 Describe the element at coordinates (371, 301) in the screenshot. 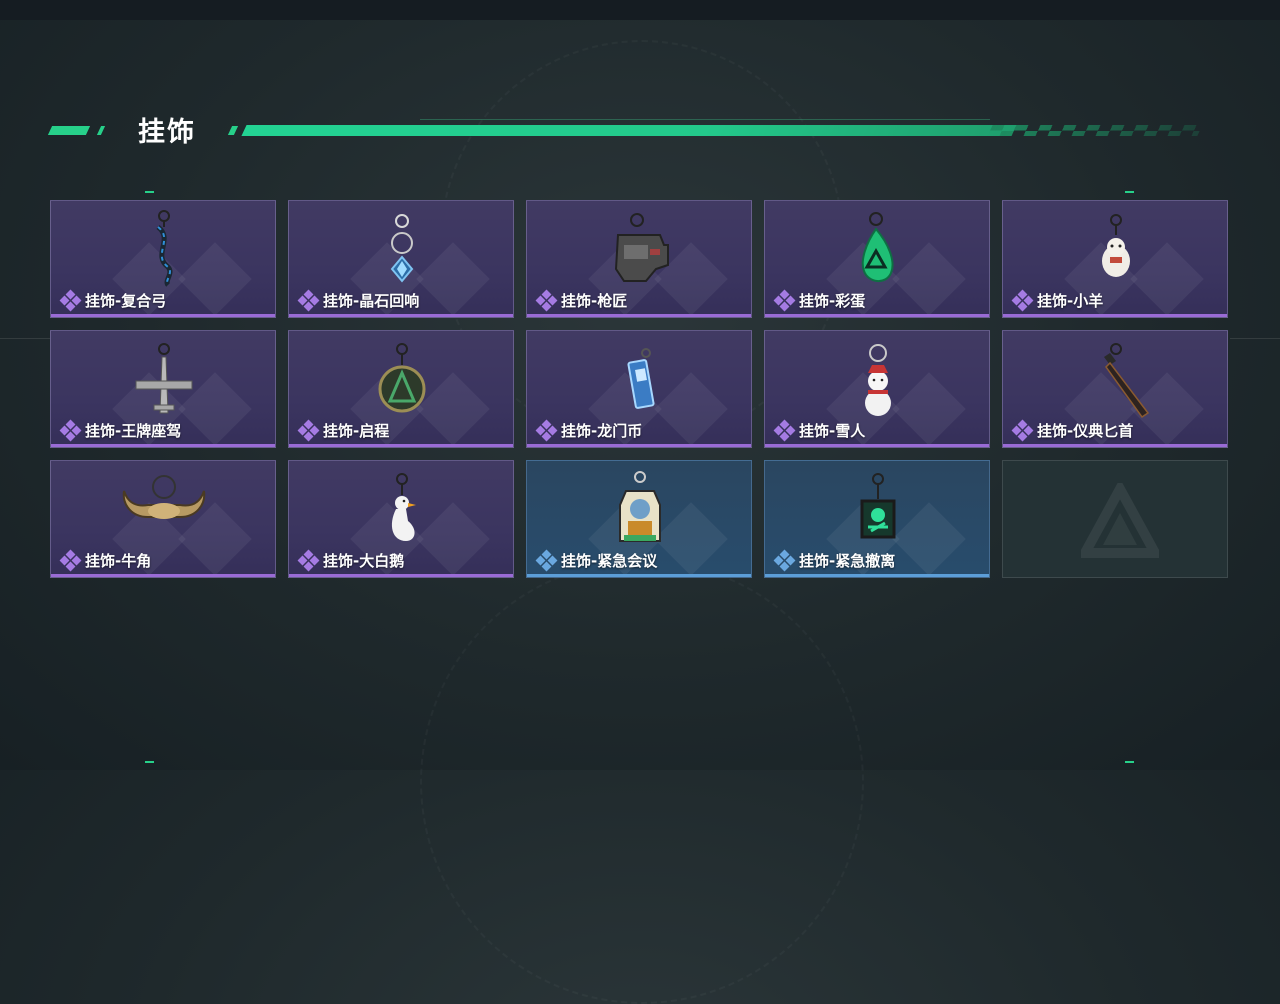

I see `charm-name: 挂饰-晶石回响` at that location.